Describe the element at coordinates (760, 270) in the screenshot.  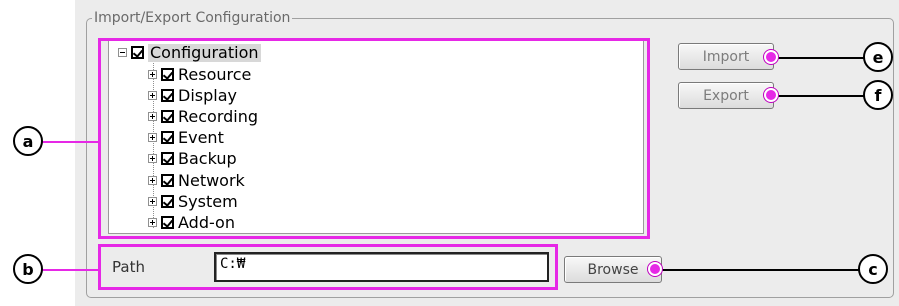
I see `leader-line-c` at that location.